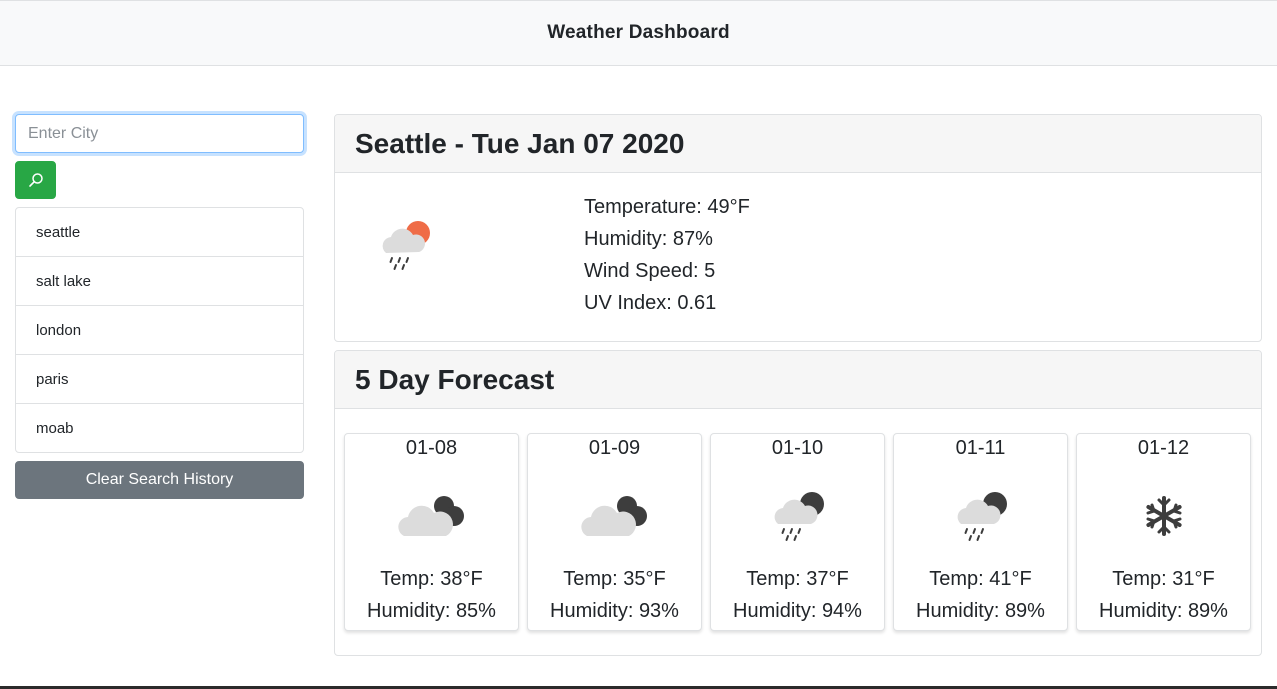 Image resolution: width=1277 pixels, height=689 pixels. I want to click on snow-icon, so click(1163, 516).